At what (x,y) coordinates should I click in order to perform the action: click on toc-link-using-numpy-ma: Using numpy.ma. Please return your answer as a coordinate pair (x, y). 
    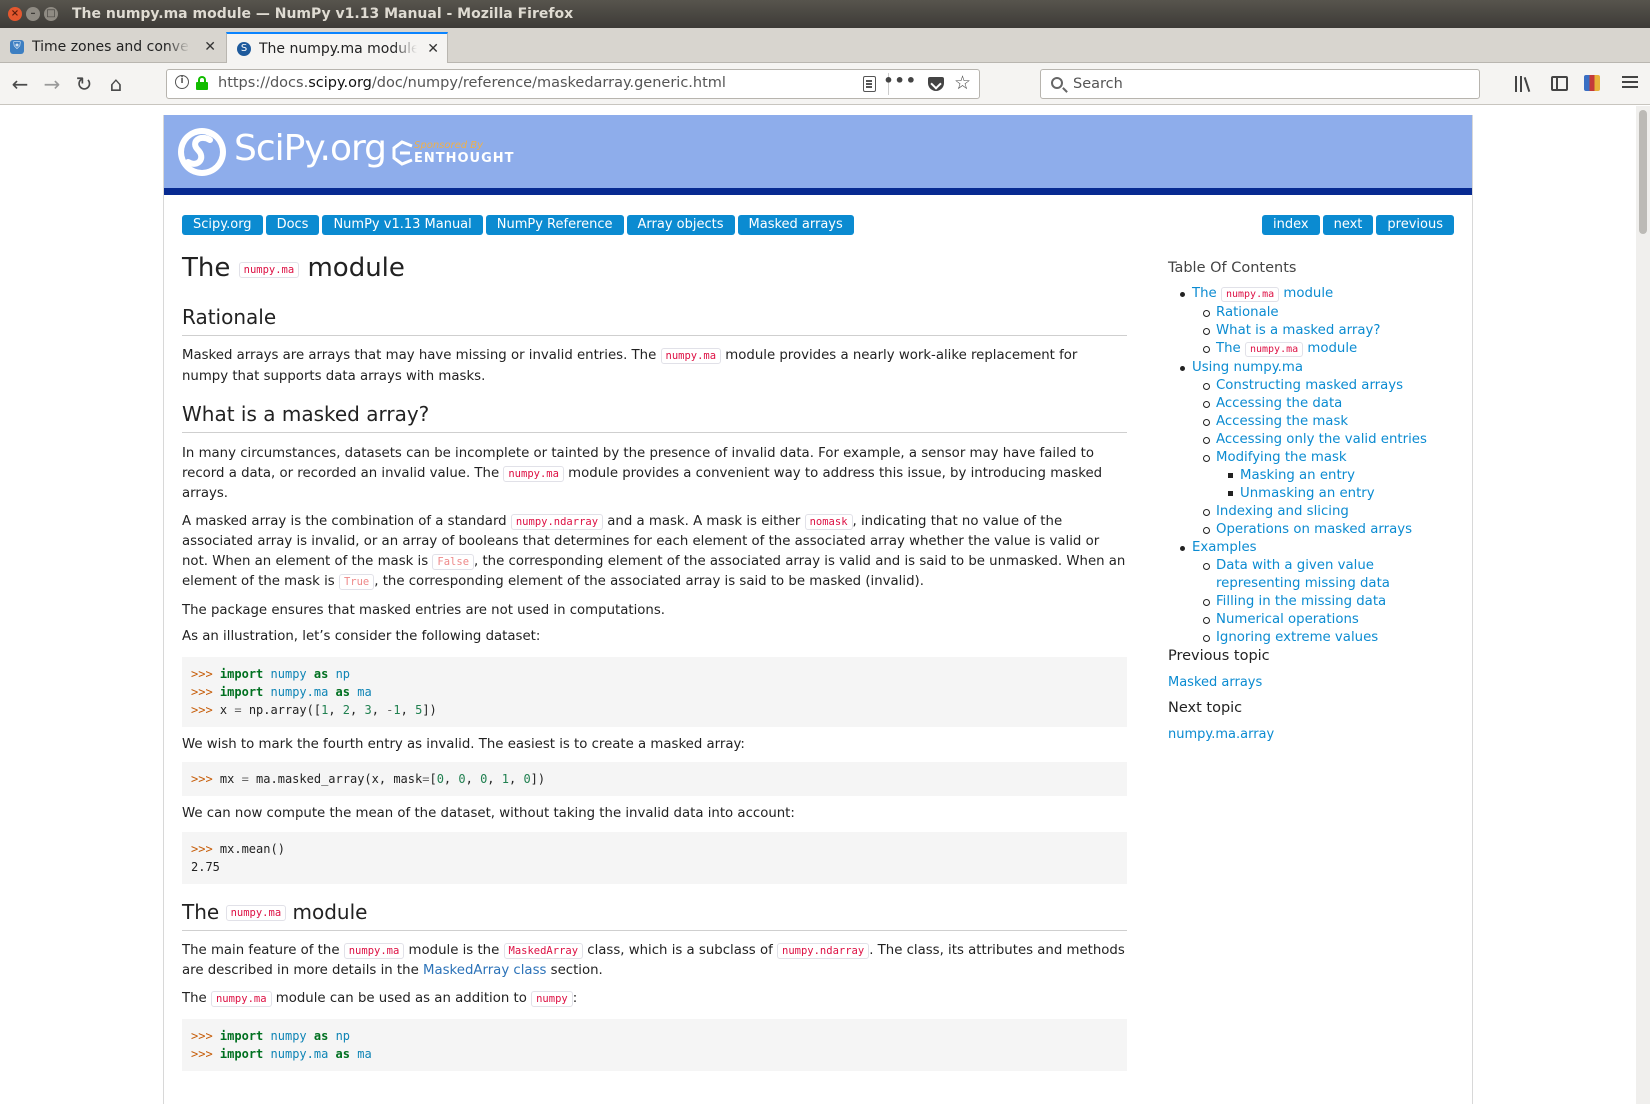
    Looking at the image, I should click on (1247, 367).